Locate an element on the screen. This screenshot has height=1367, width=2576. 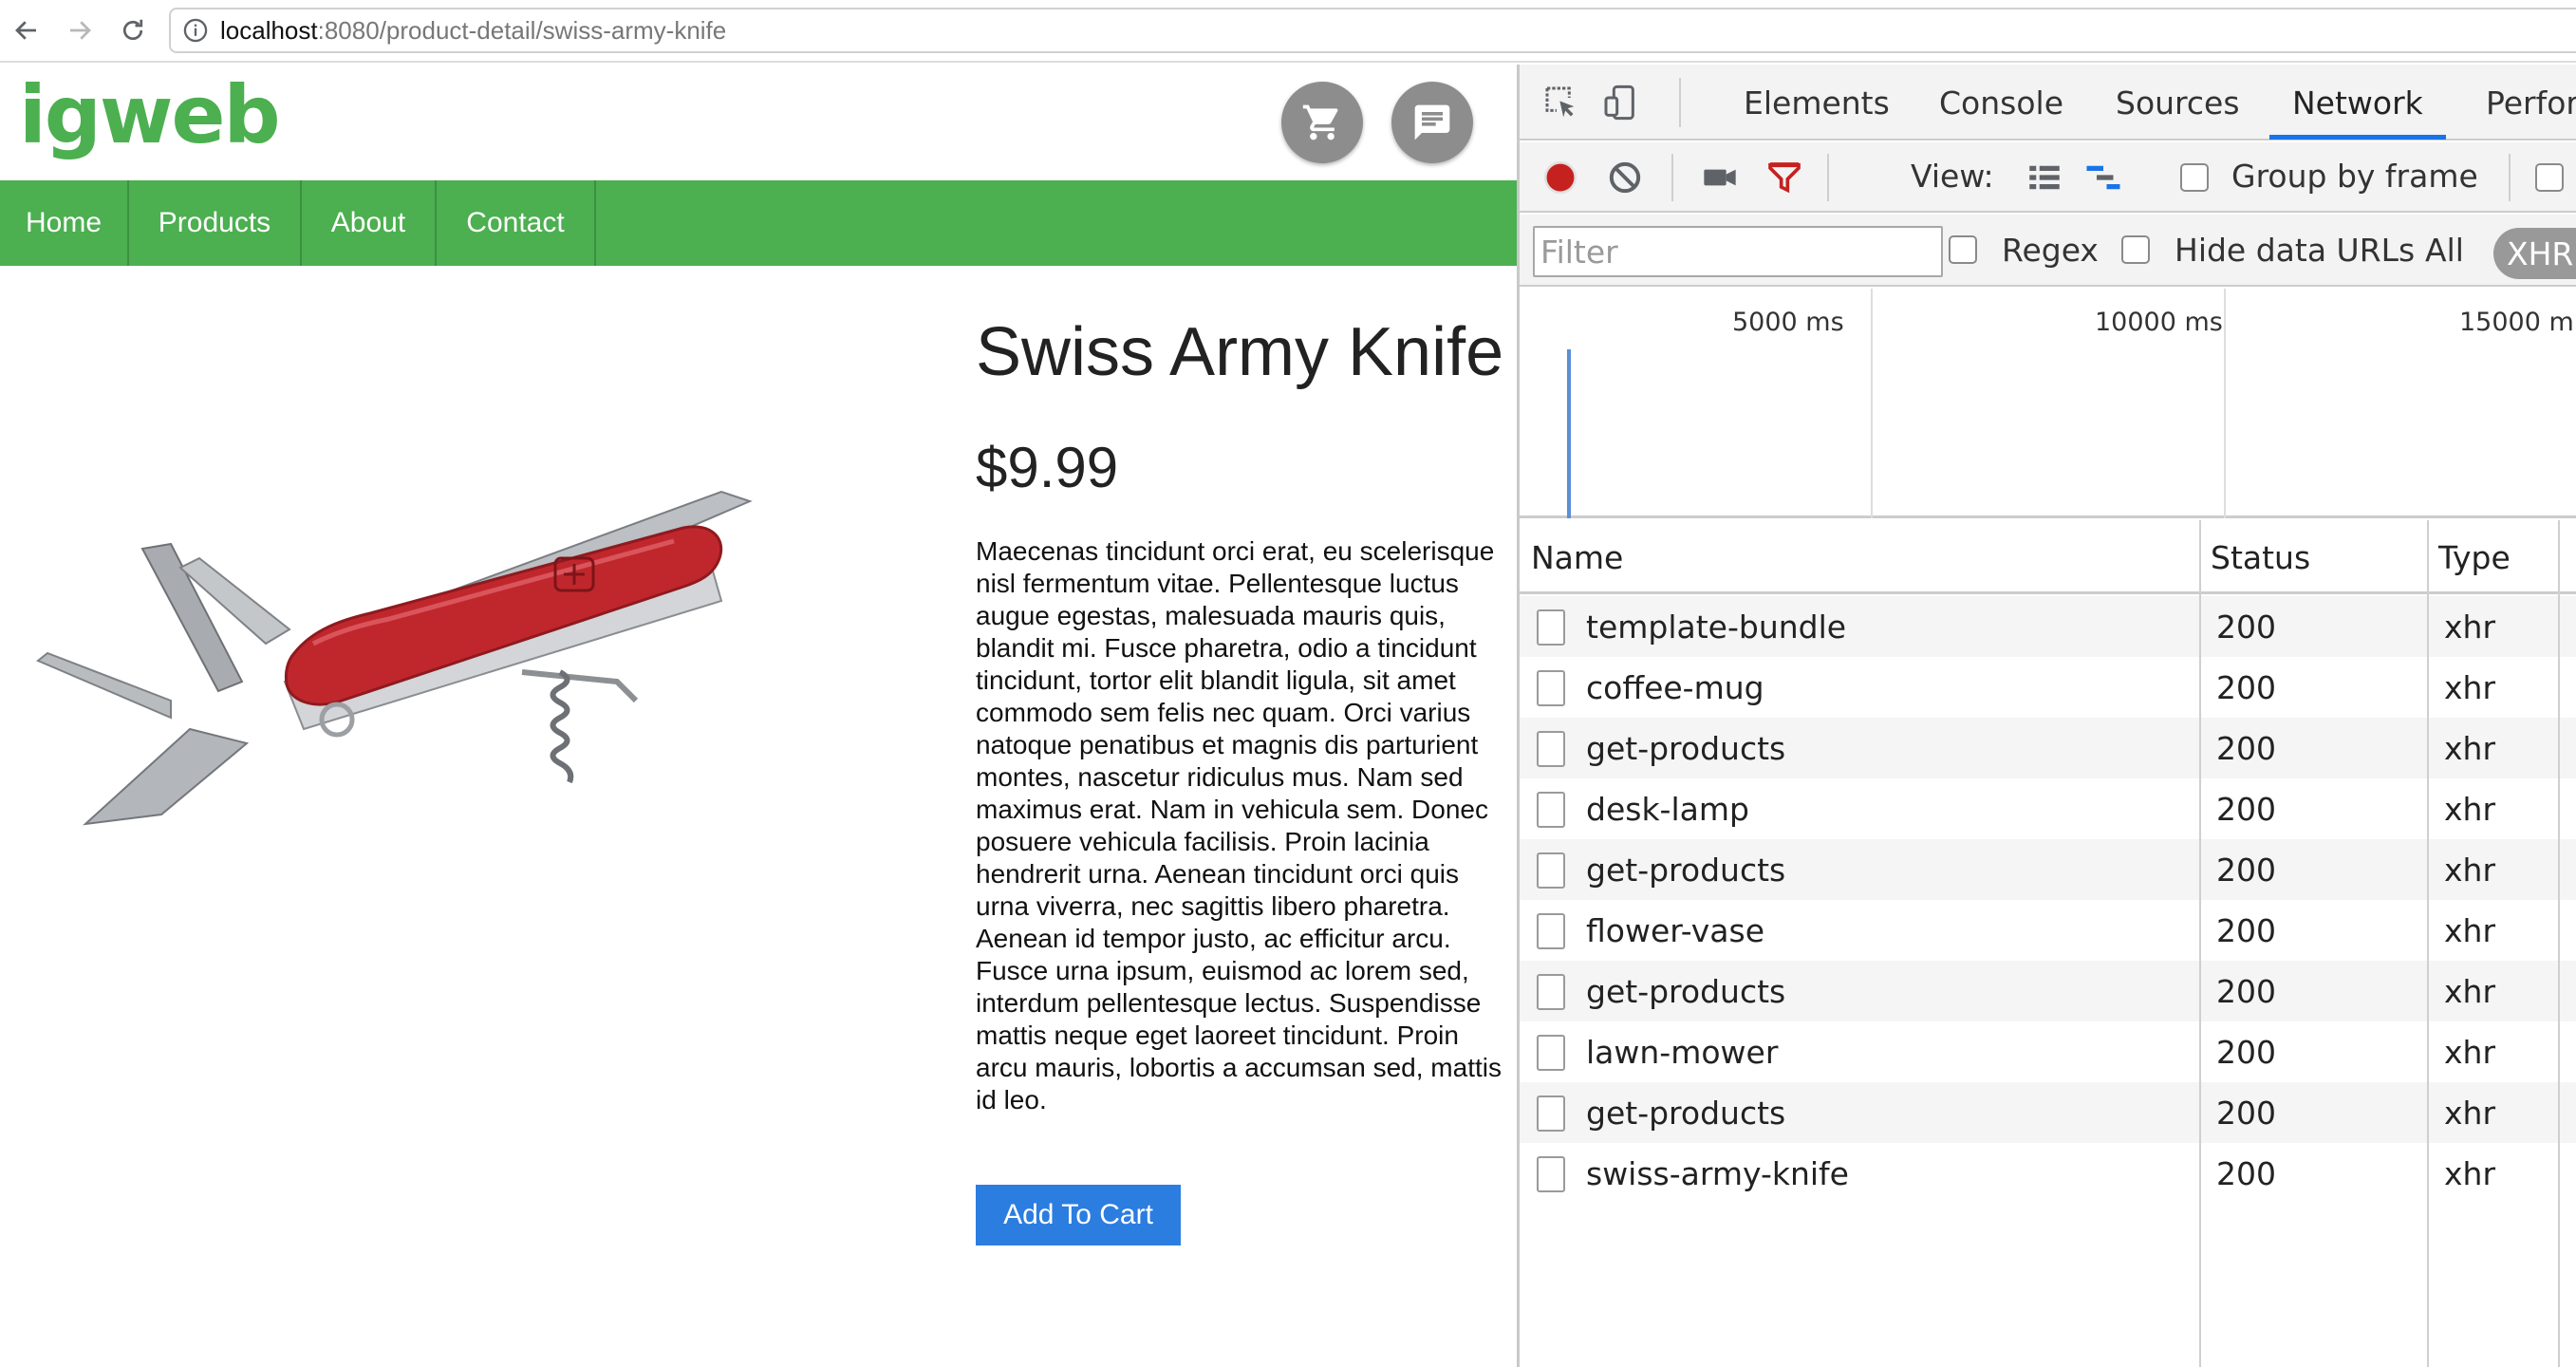
view-label: View: is located at coordinates (1952, 176).